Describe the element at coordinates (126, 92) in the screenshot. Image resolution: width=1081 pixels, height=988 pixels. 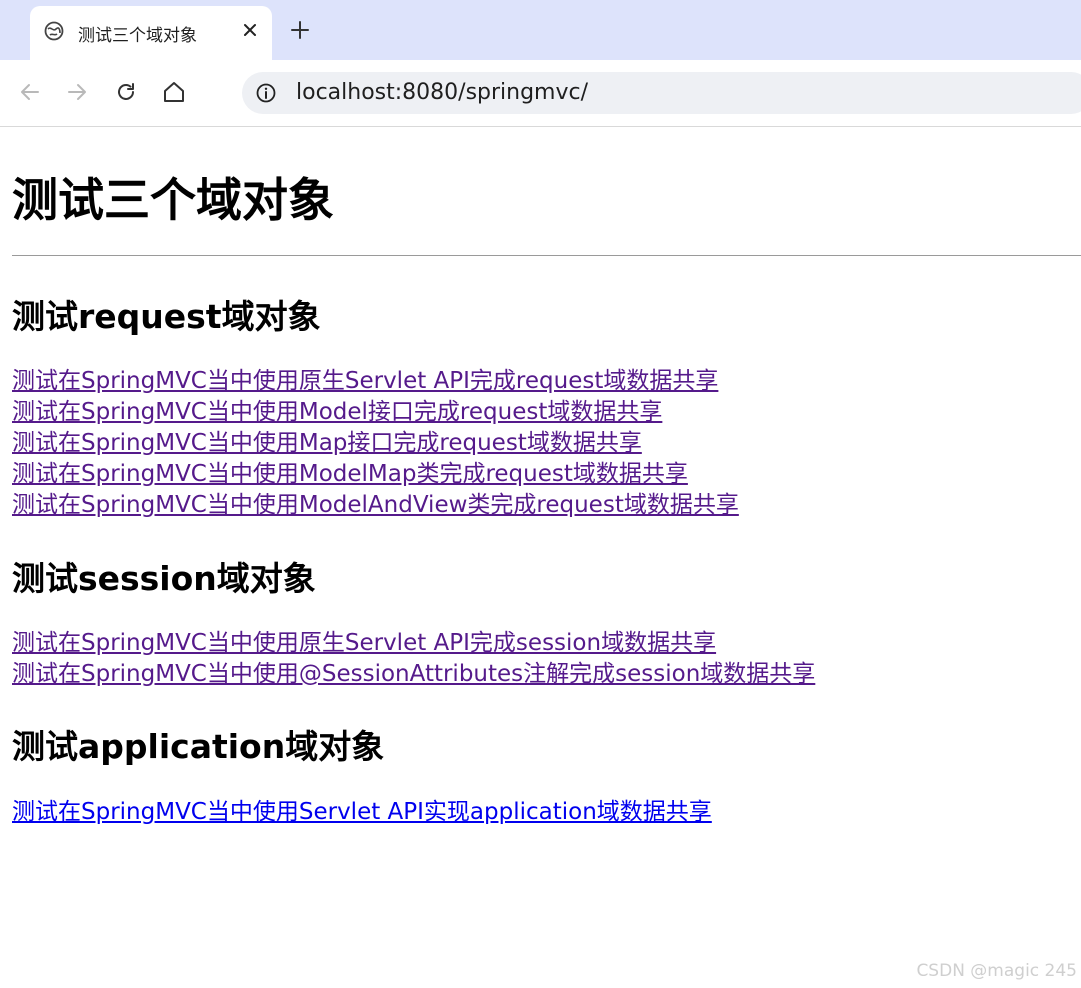
I see `reload-icon` at that location.